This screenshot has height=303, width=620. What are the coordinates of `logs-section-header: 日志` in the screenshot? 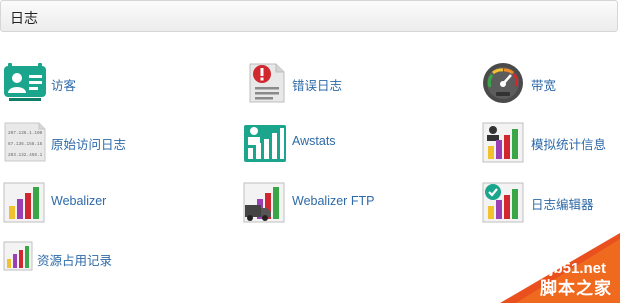 It's located at (309, 16).